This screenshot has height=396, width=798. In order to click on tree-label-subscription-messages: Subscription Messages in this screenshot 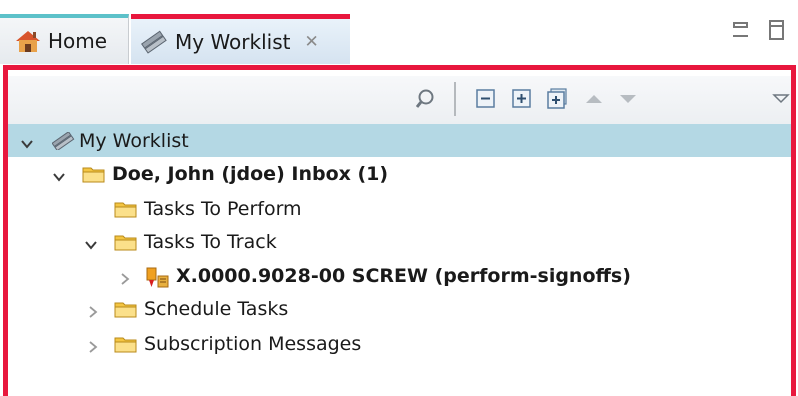, I will do `click(253, 343)`.